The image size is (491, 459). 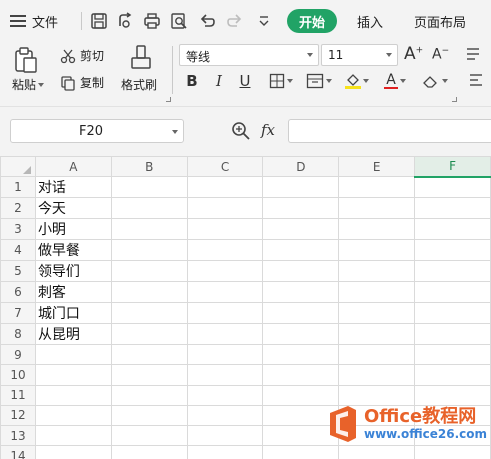 I want to click on cell-e6, so click(x=377, y=292).